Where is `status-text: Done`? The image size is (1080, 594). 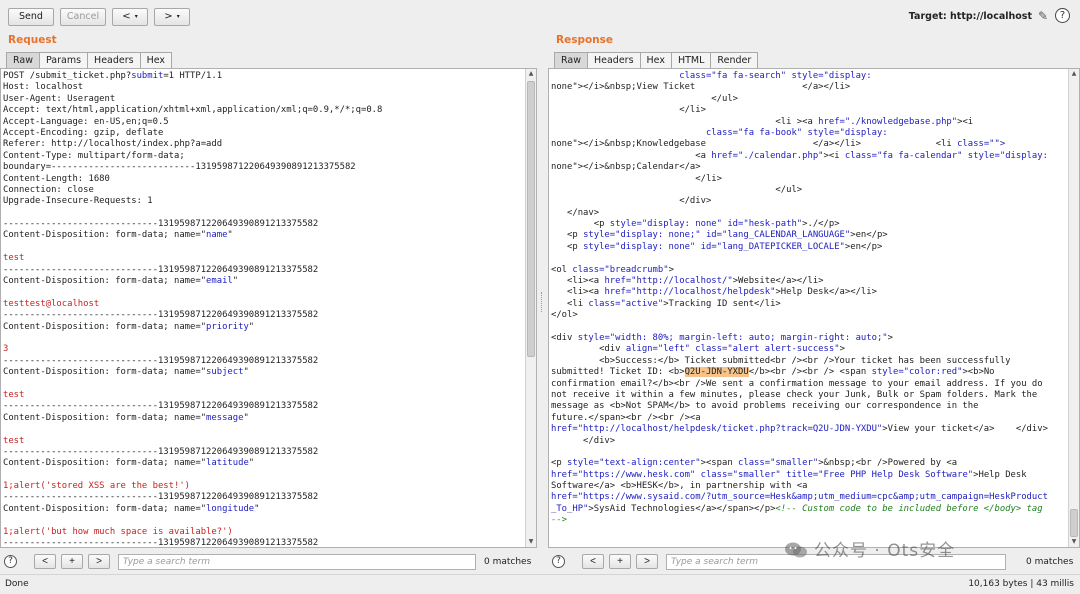 status-text: Done is located at coordinates (17, 584).